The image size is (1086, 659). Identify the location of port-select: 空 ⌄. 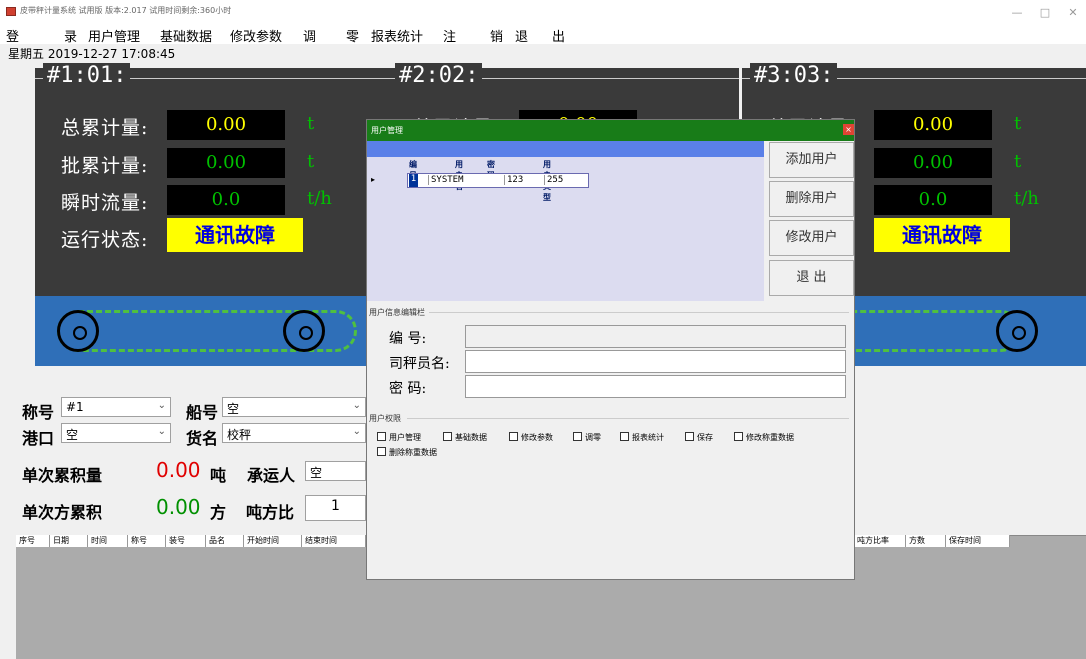
(116, 433).